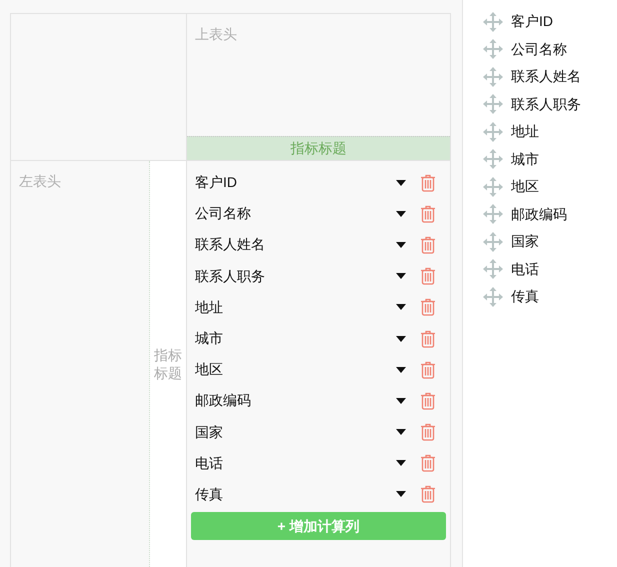 The width and height of the screenshot is (617, 567). Describe the element at coordinates (295, 213) in the screenshot. I see `metric-item: 公司名称` at that location.